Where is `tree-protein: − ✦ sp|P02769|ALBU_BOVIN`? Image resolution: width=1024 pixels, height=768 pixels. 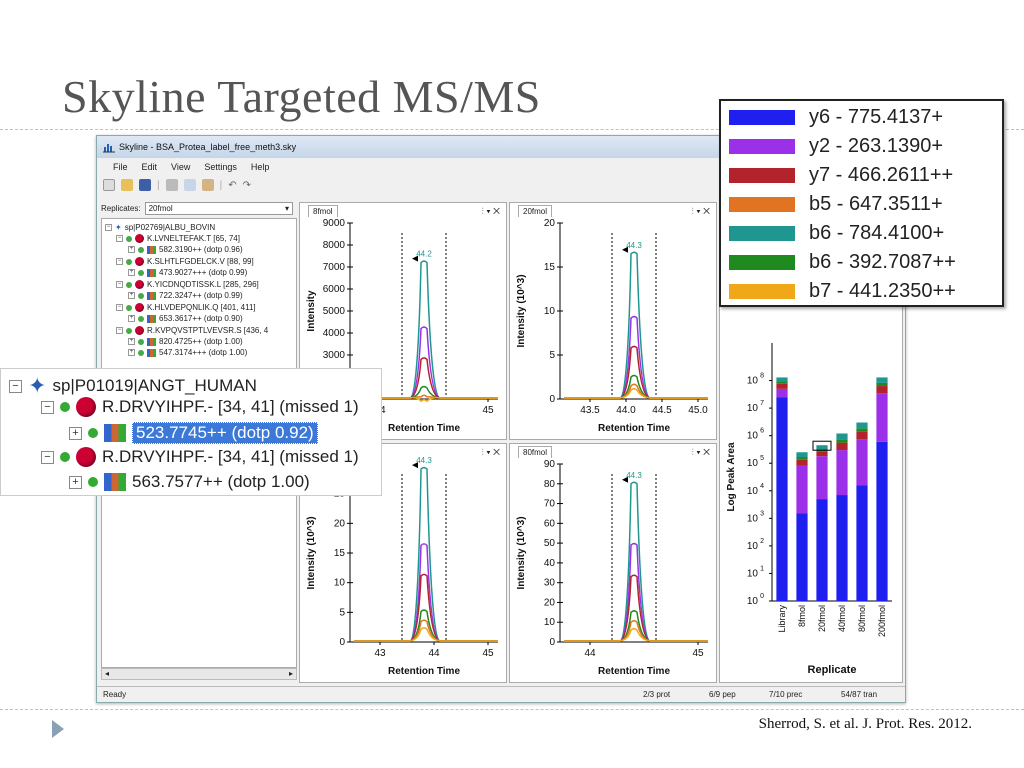
tree-protein: − ✦ sp|P02769|ALBU_BOVIN is located at coordinates (160, 227).